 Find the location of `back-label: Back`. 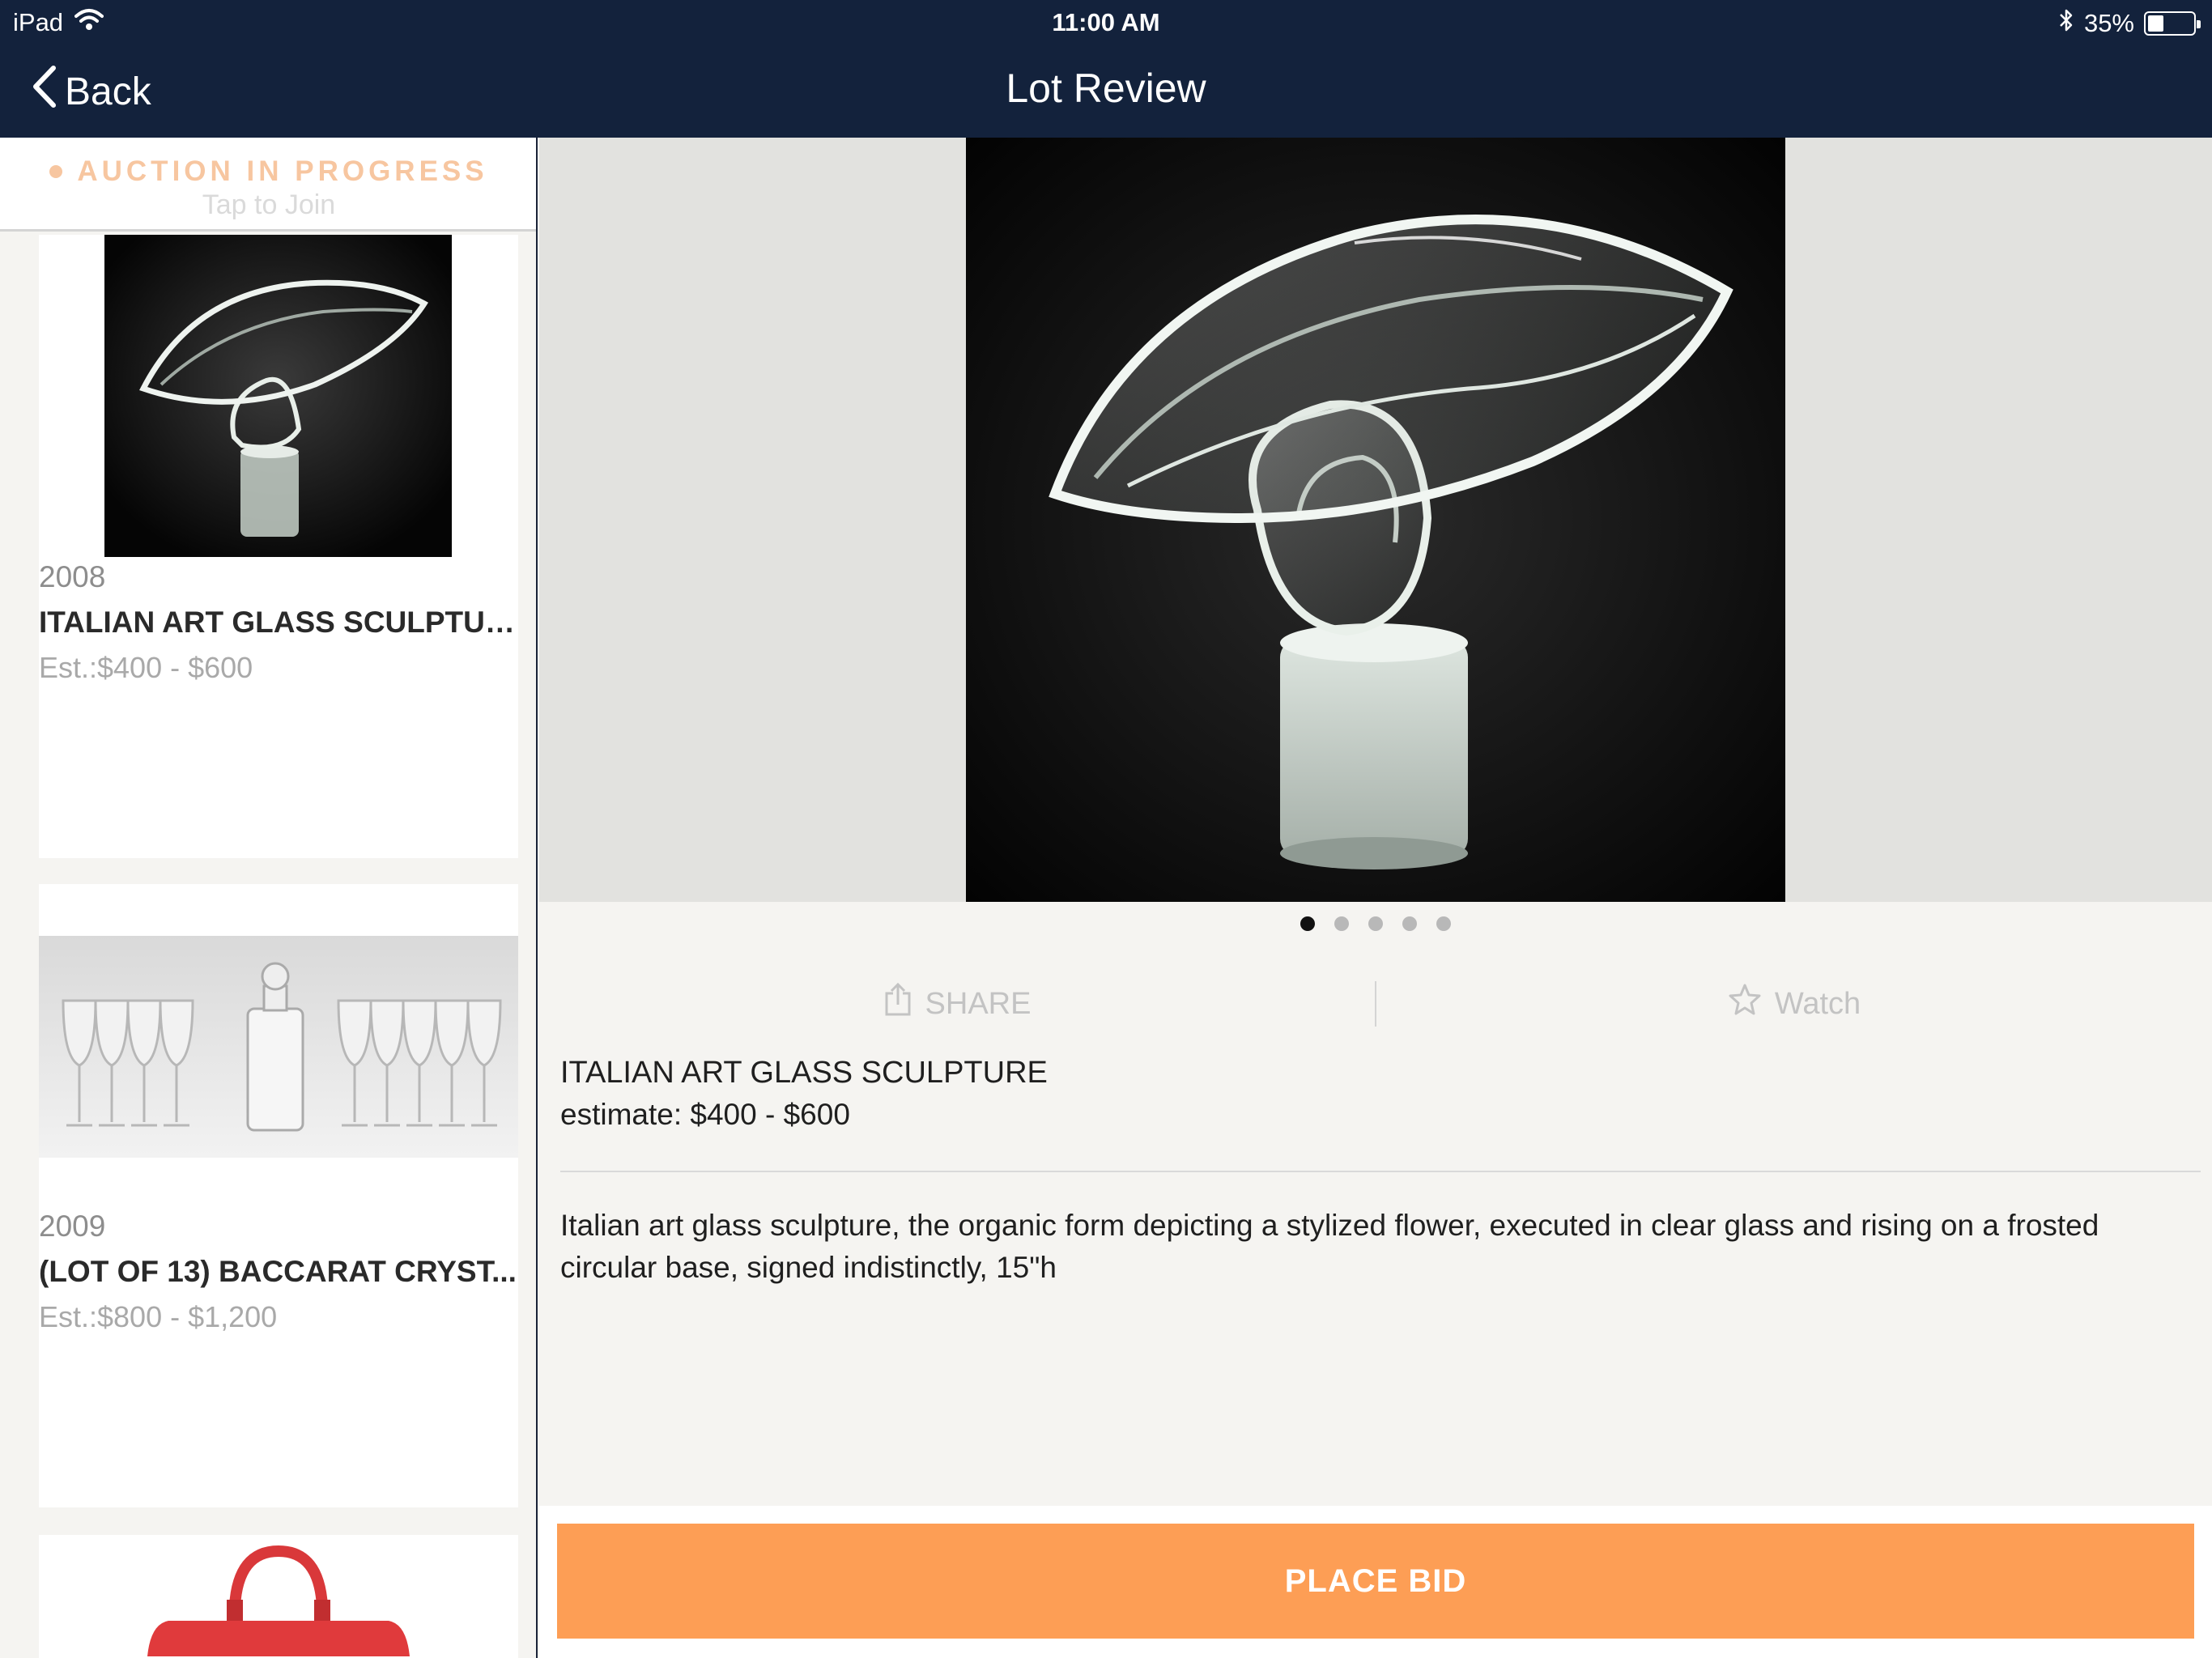

back-label: Back is located at coordinates (108, 91).